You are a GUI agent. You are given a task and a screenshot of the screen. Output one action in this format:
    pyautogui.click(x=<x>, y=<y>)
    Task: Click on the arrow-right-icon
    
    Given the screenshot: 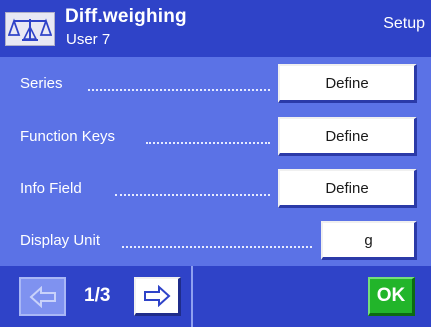 What is the action you would take?
    pyautogui.click(x=157, y=296)
    